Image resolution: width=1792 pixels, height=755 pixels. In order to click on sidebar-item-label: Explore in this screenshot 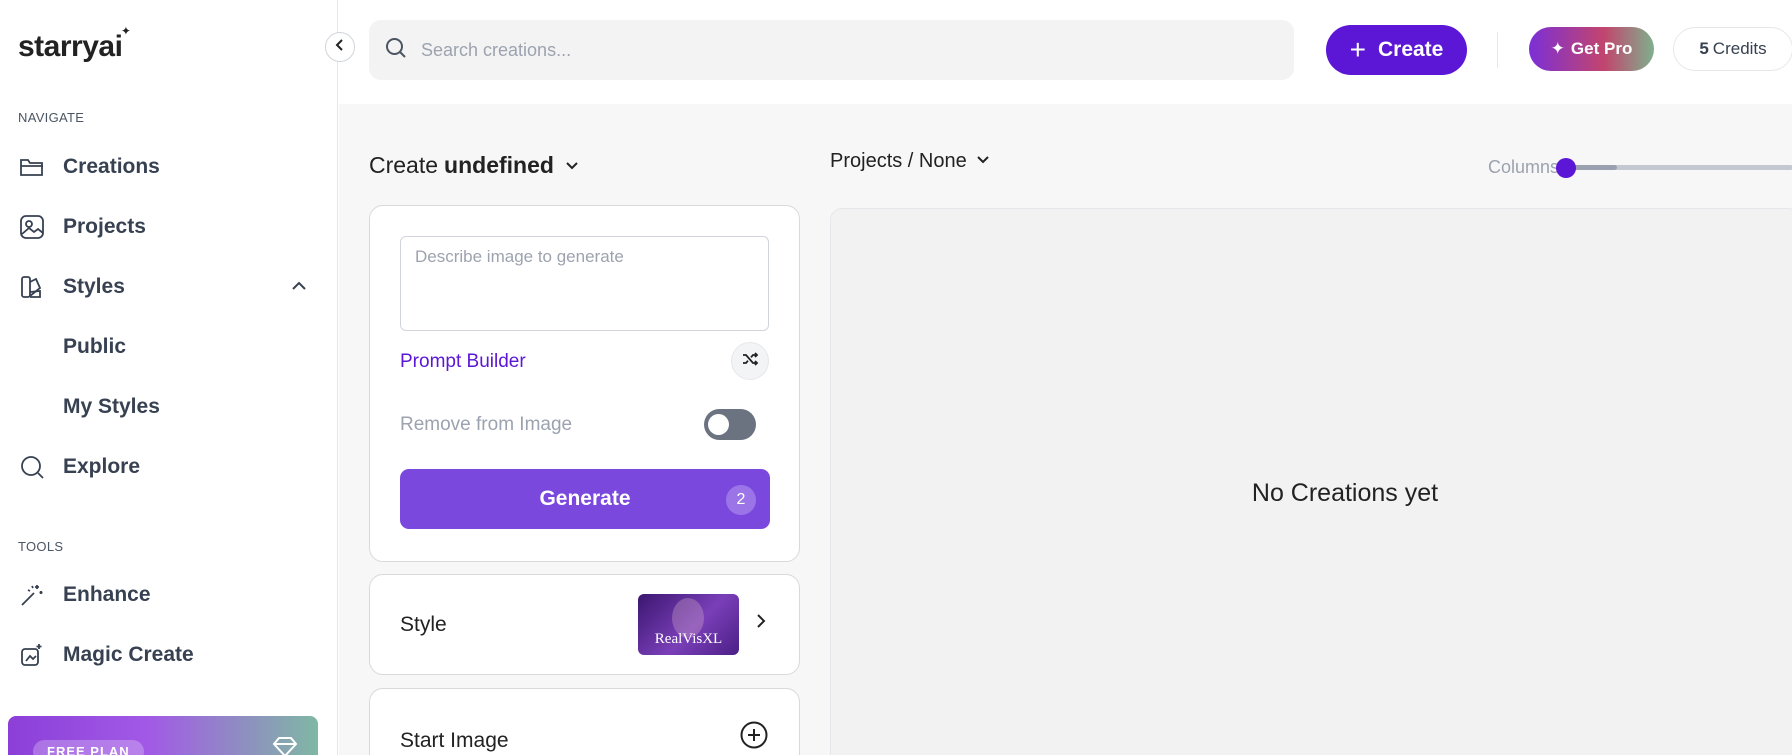, I will do `click(102, 466)`.